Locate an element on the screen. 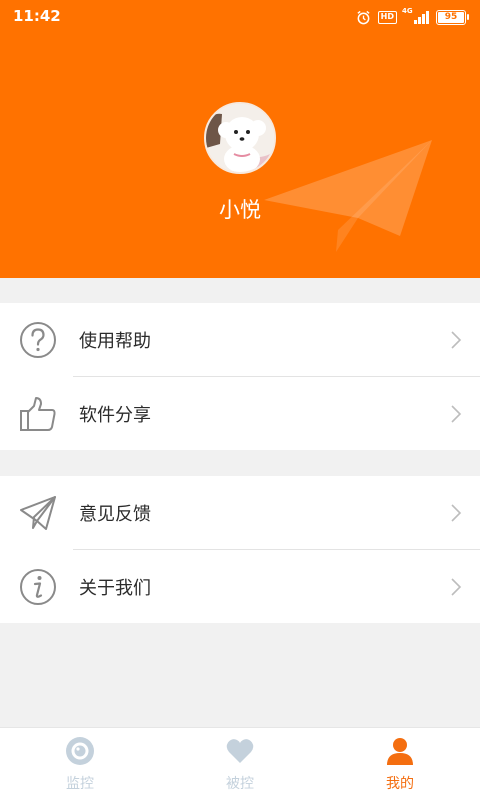 This screenshot has width=480, height=800. bottom-tab-bar: 监控 被控 我的 is located at coordinates (240, 763).